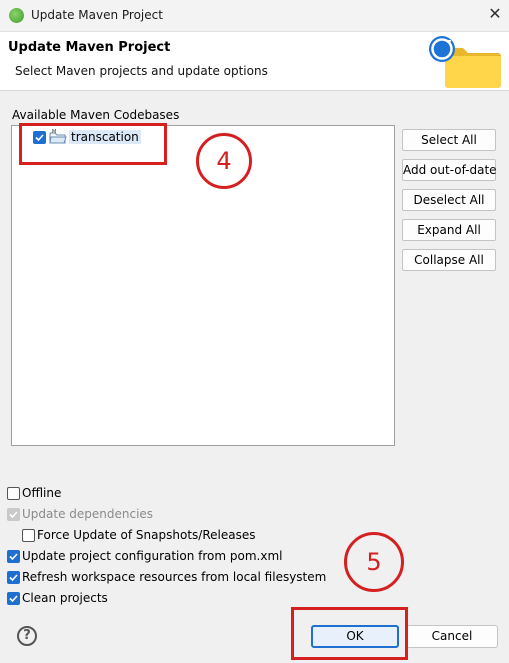 The width and height of the screenshot is (509, 663). I want to click on collapse-all-button: Collapse All, so click(449, 260).